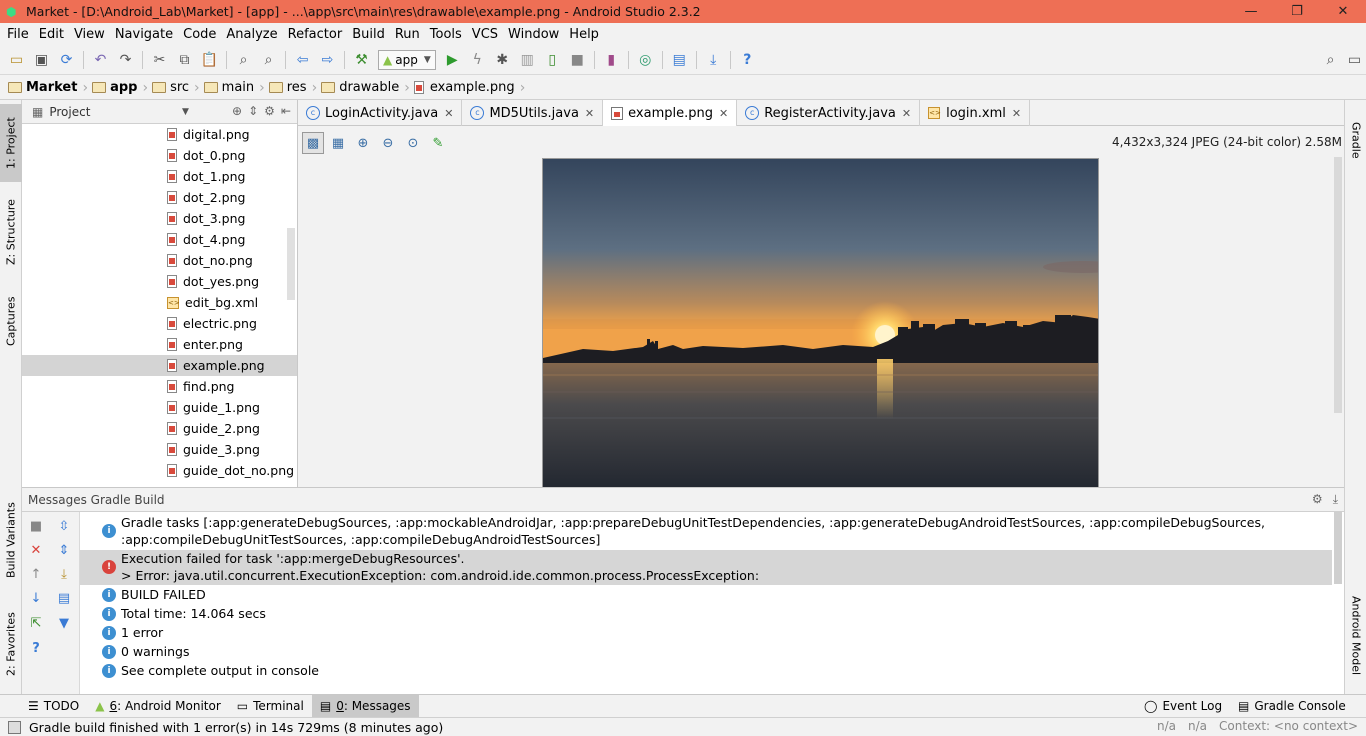  Describe the element at coordinates (64, 526) in the screenshot. I see `expand-all-icon: ⇳` at that location.